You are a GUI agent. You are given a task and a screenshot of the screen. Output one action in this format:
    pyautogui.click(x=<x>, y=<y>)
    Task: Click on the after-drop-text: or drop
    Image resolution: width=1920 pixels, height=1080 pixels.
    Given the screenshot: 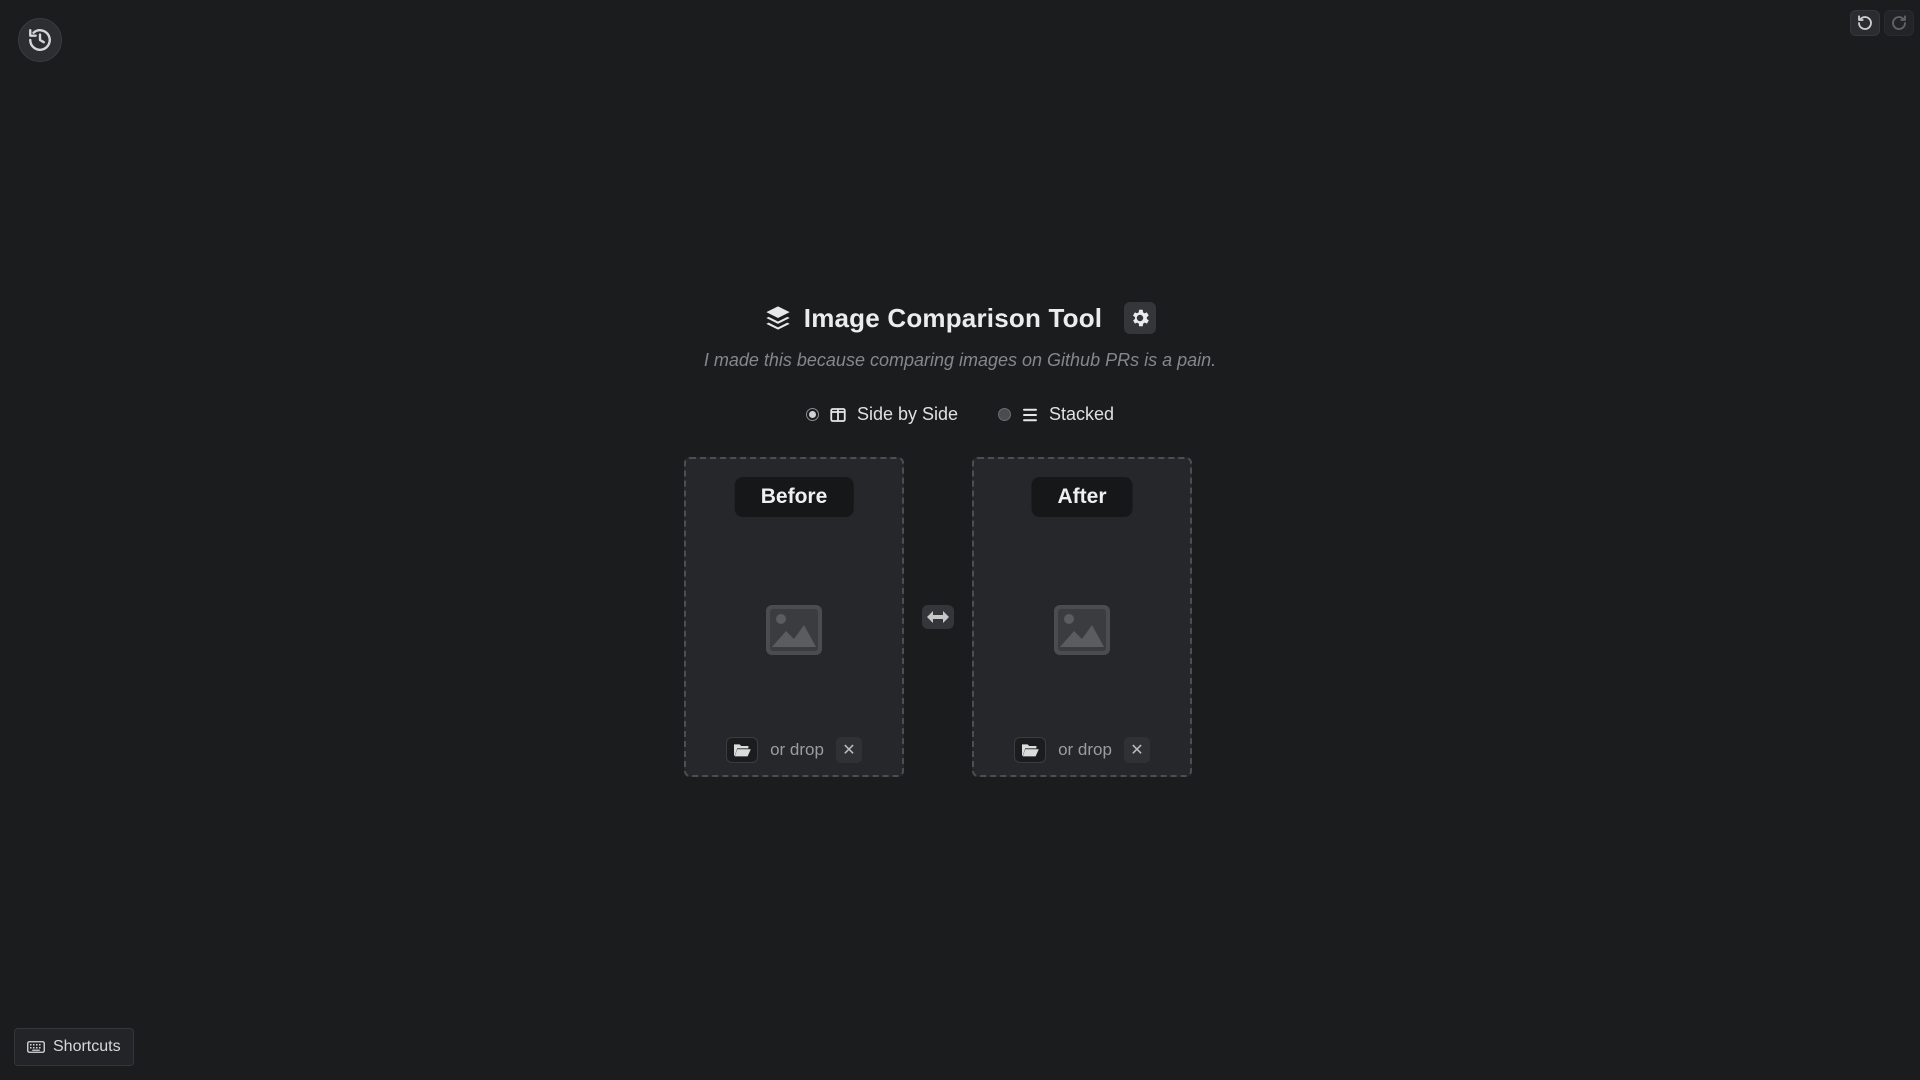 What is the action you would take?
    pyautogui.click(x=1085, y=749)
    